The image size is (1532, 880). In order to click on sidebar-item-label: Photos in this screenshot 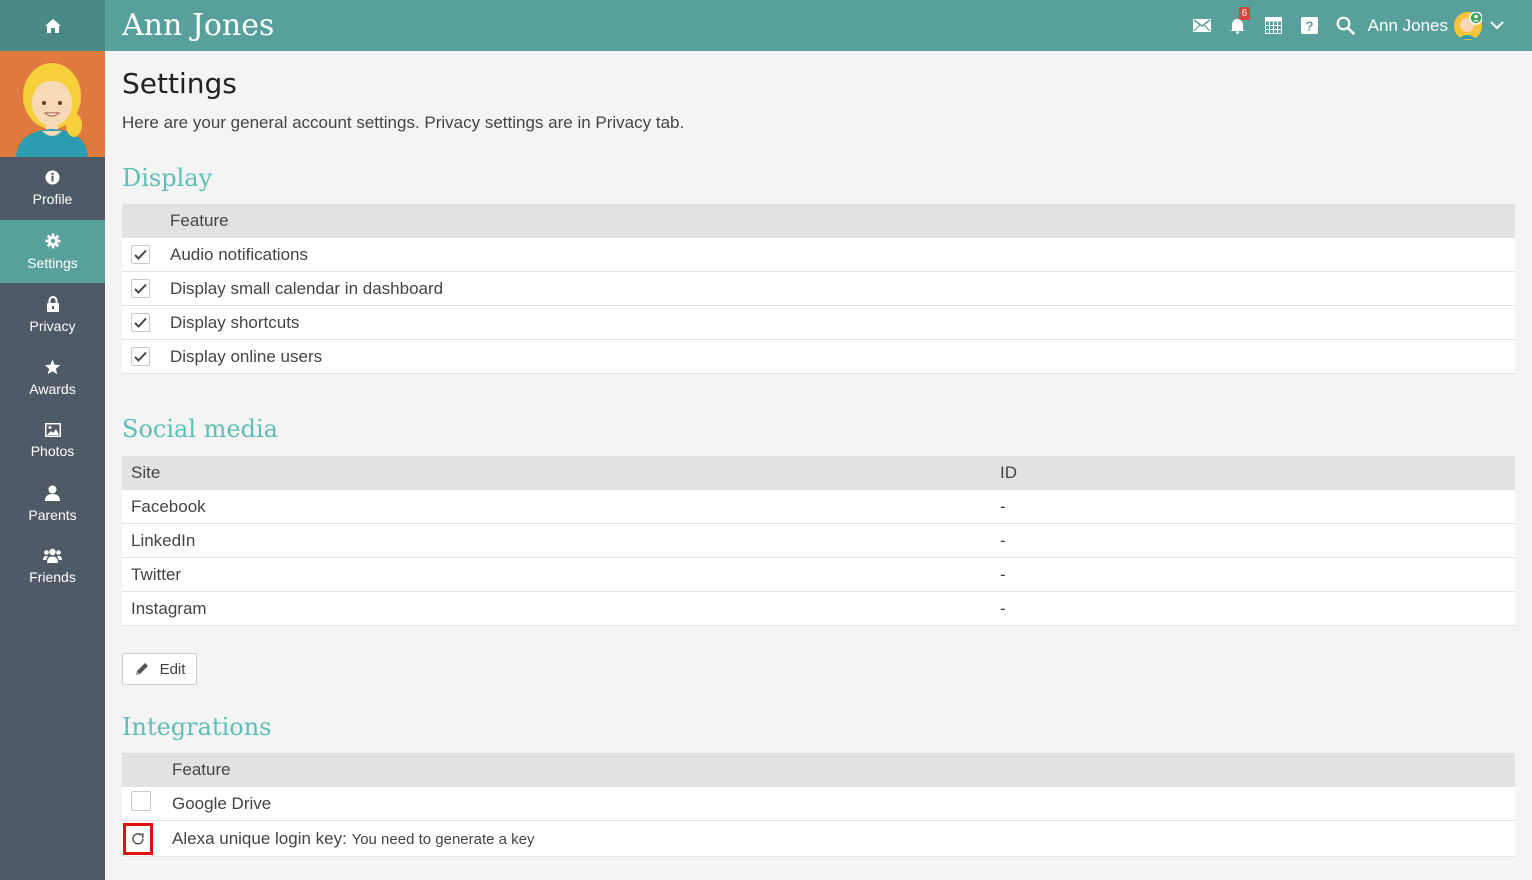, I will do `click(52, 450)`.